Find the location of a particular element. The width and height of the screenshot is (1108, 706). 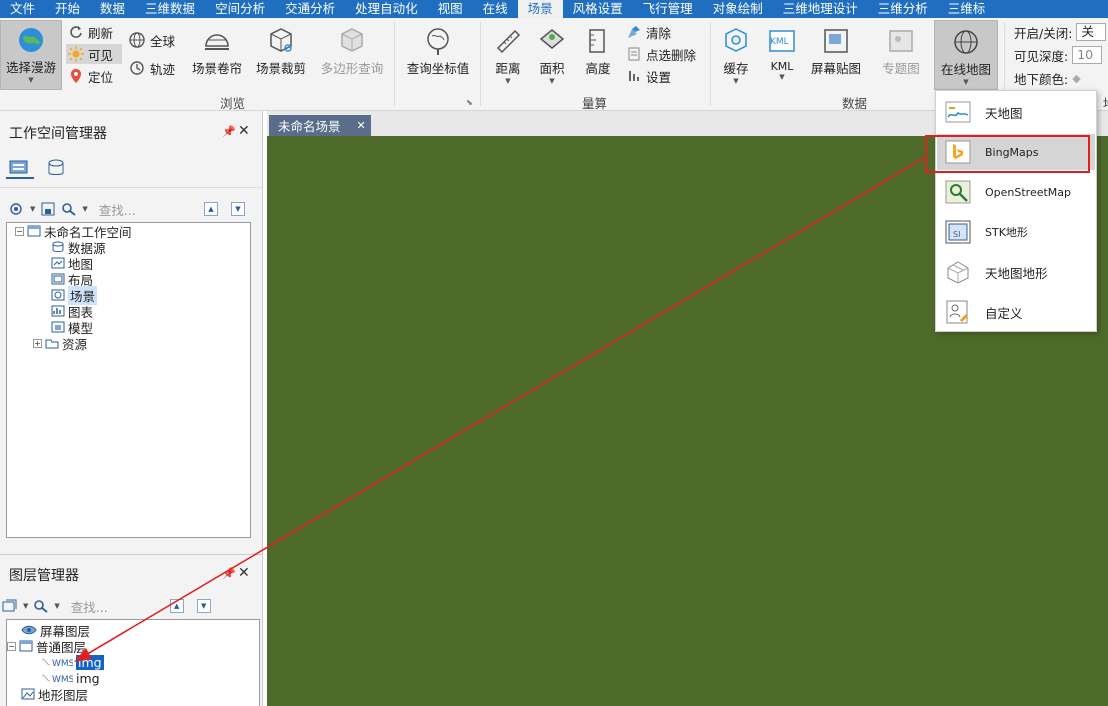

underground-color-label: 地下颜色: is located at coordinates (1041, 79).